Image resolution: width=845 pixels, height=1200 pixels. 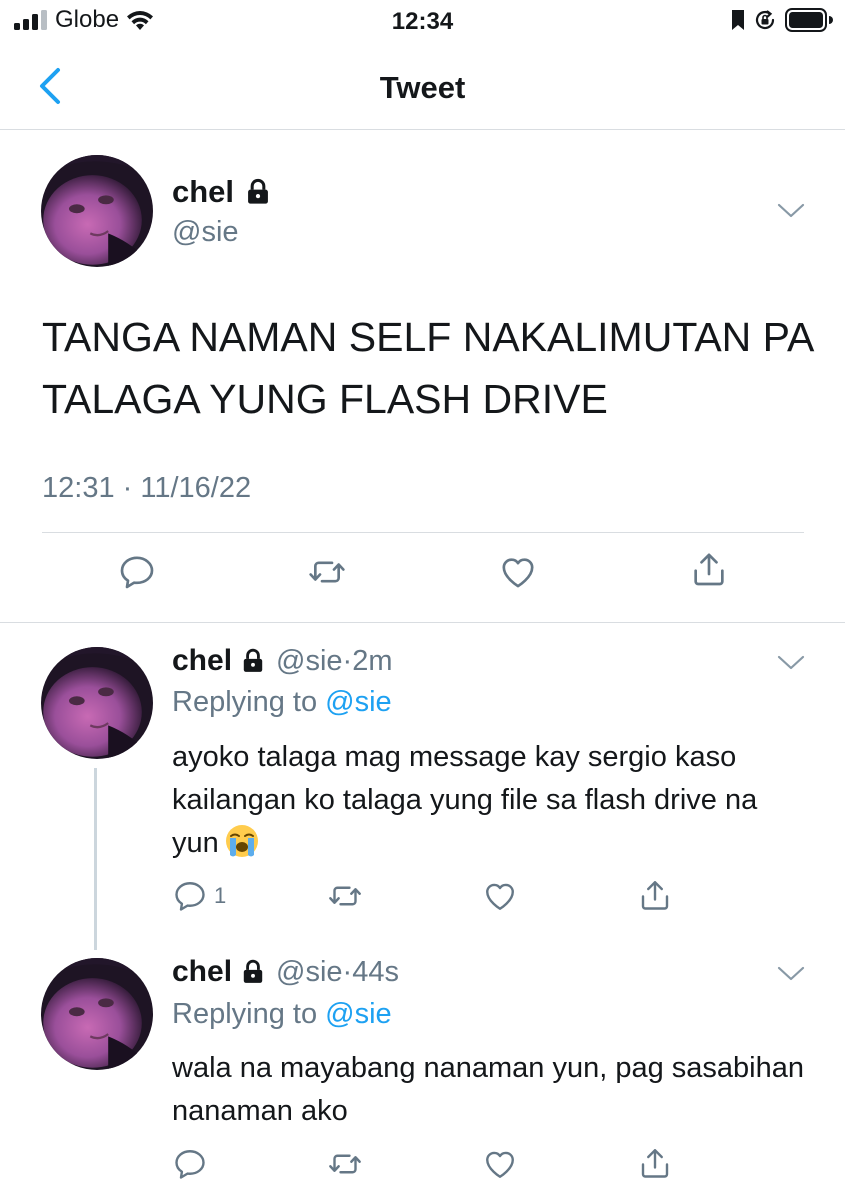 I want to click on thread-connector, so click(x=95, y=859).